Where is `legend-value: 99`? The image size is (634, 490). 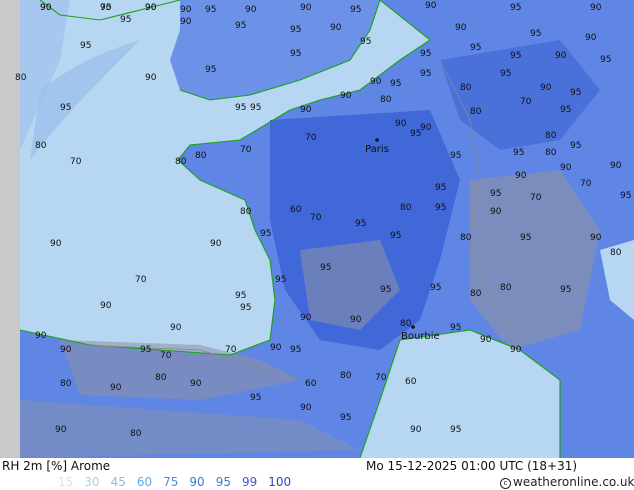 legend-value: 99 is located at coordinates (249, 482).